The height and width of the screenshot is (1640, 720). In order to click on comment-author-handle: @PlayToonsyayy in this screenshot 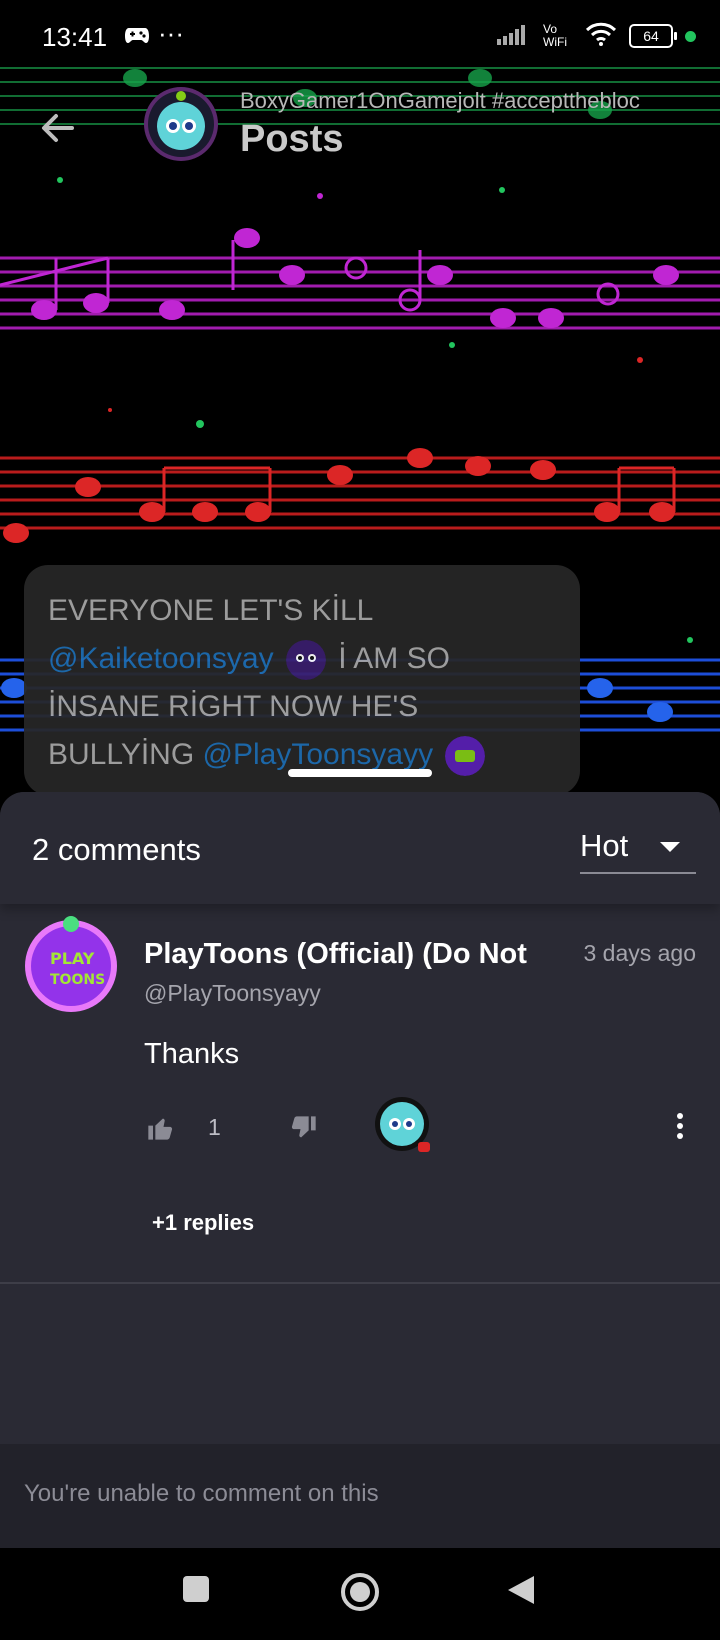, I will do `click(232, 993)`.